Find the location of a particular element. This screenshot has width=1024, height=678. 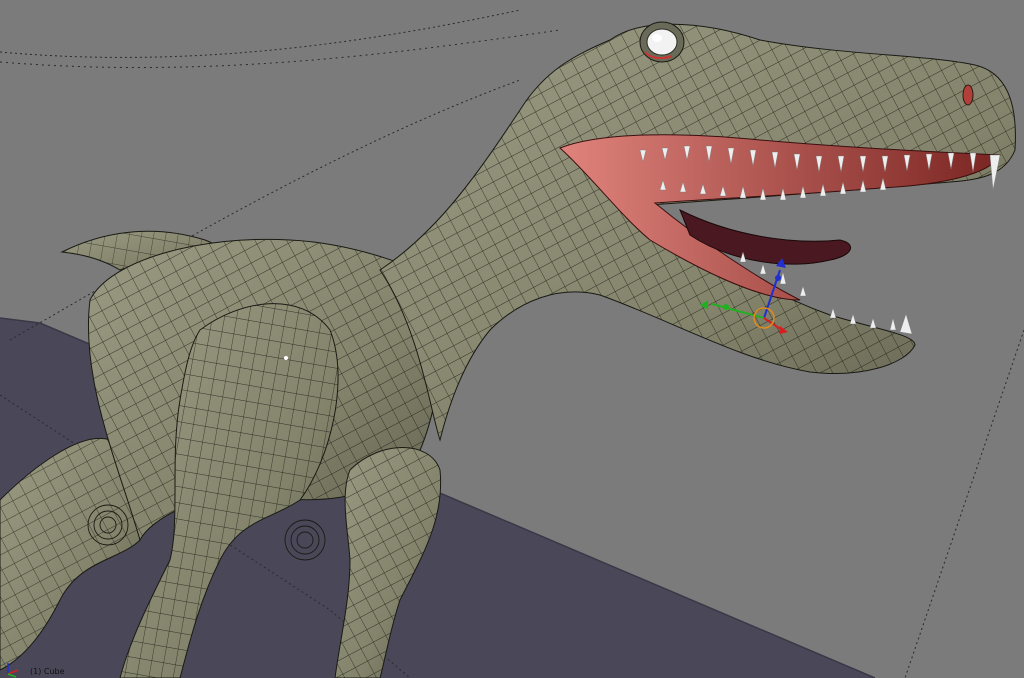

mesh-eye is located at coordinates (662, 42).